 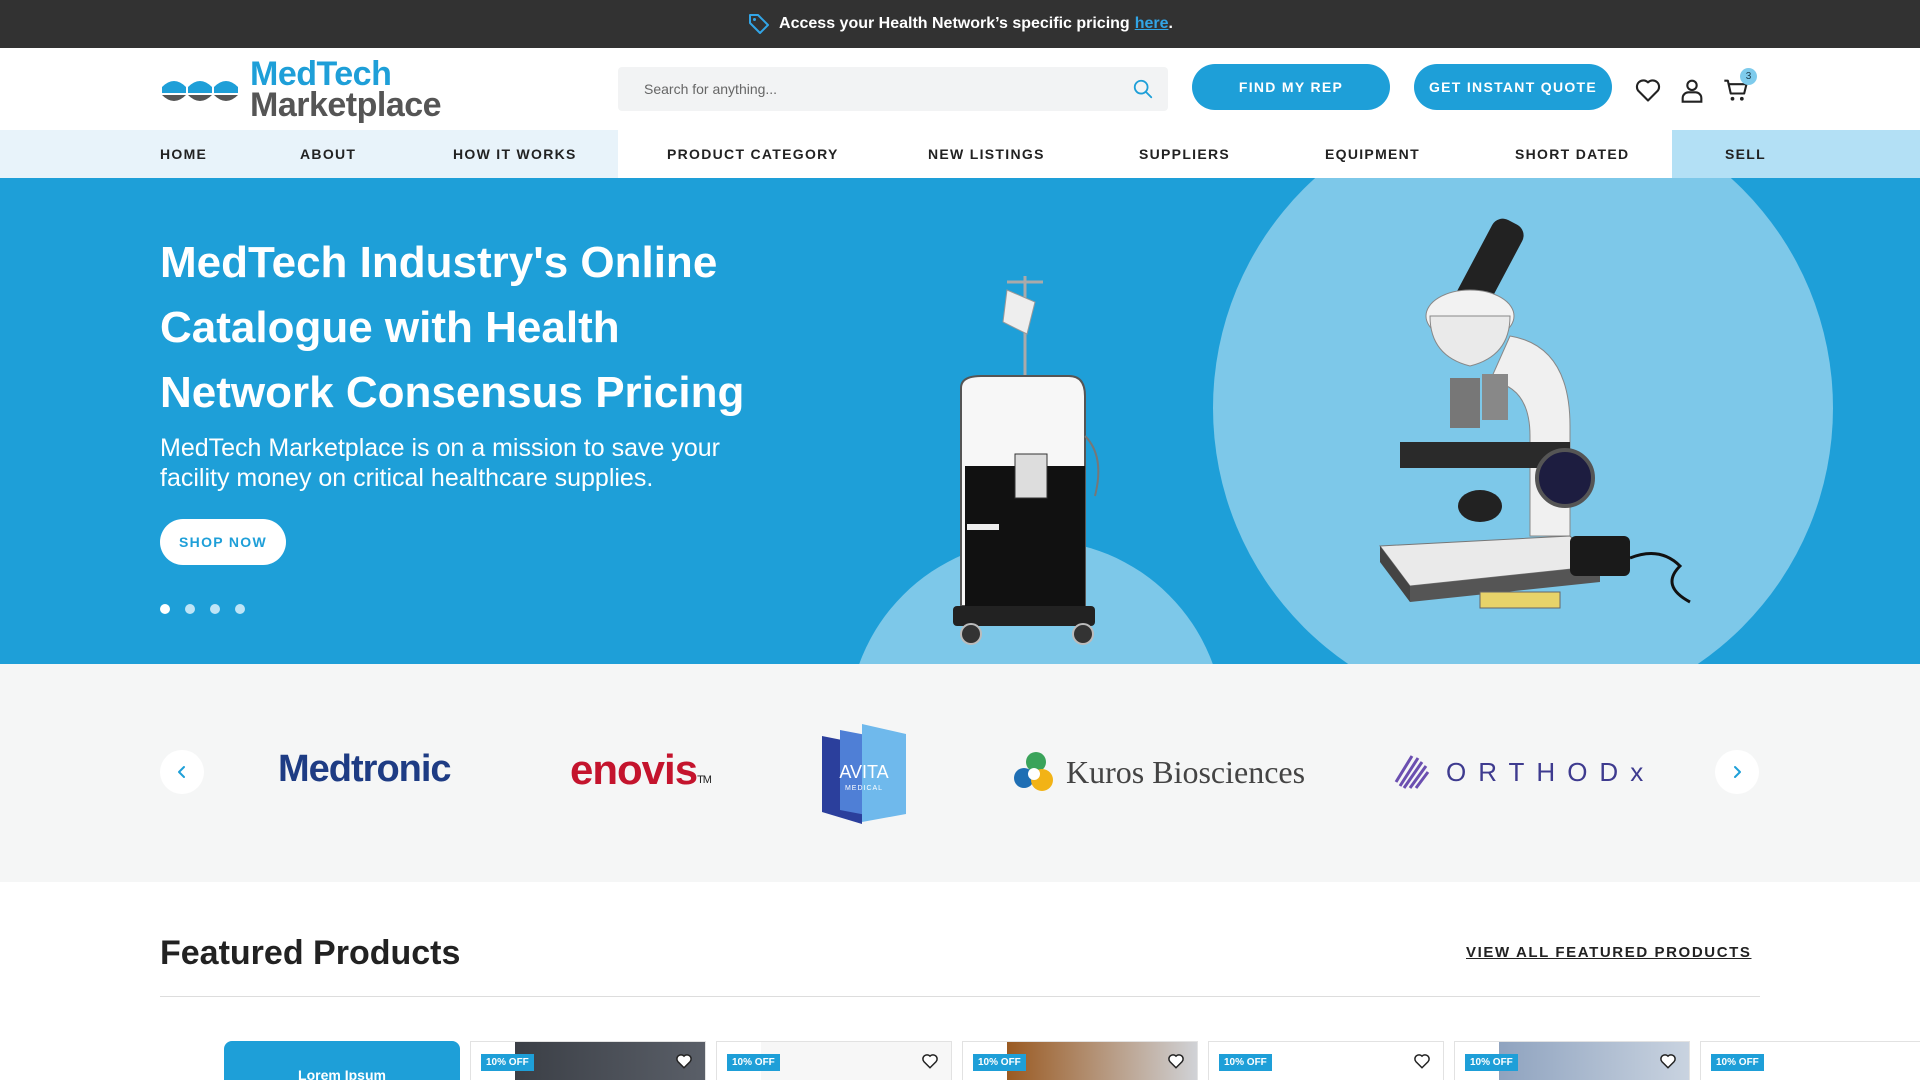 What do you see at coordinates (1745, 154) in the screenshot?
I see `nav-item-sell: SELL` at bounding box center [1745, 154].